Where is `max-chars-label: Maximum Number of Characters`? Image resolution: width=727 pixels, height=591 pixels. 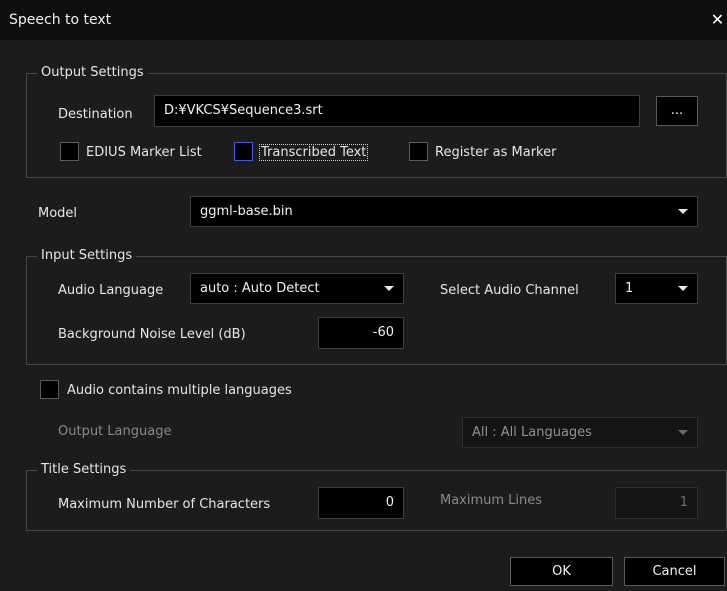 max-chars-label: Maximum Number of Characters is located at coordinates (164, 504).